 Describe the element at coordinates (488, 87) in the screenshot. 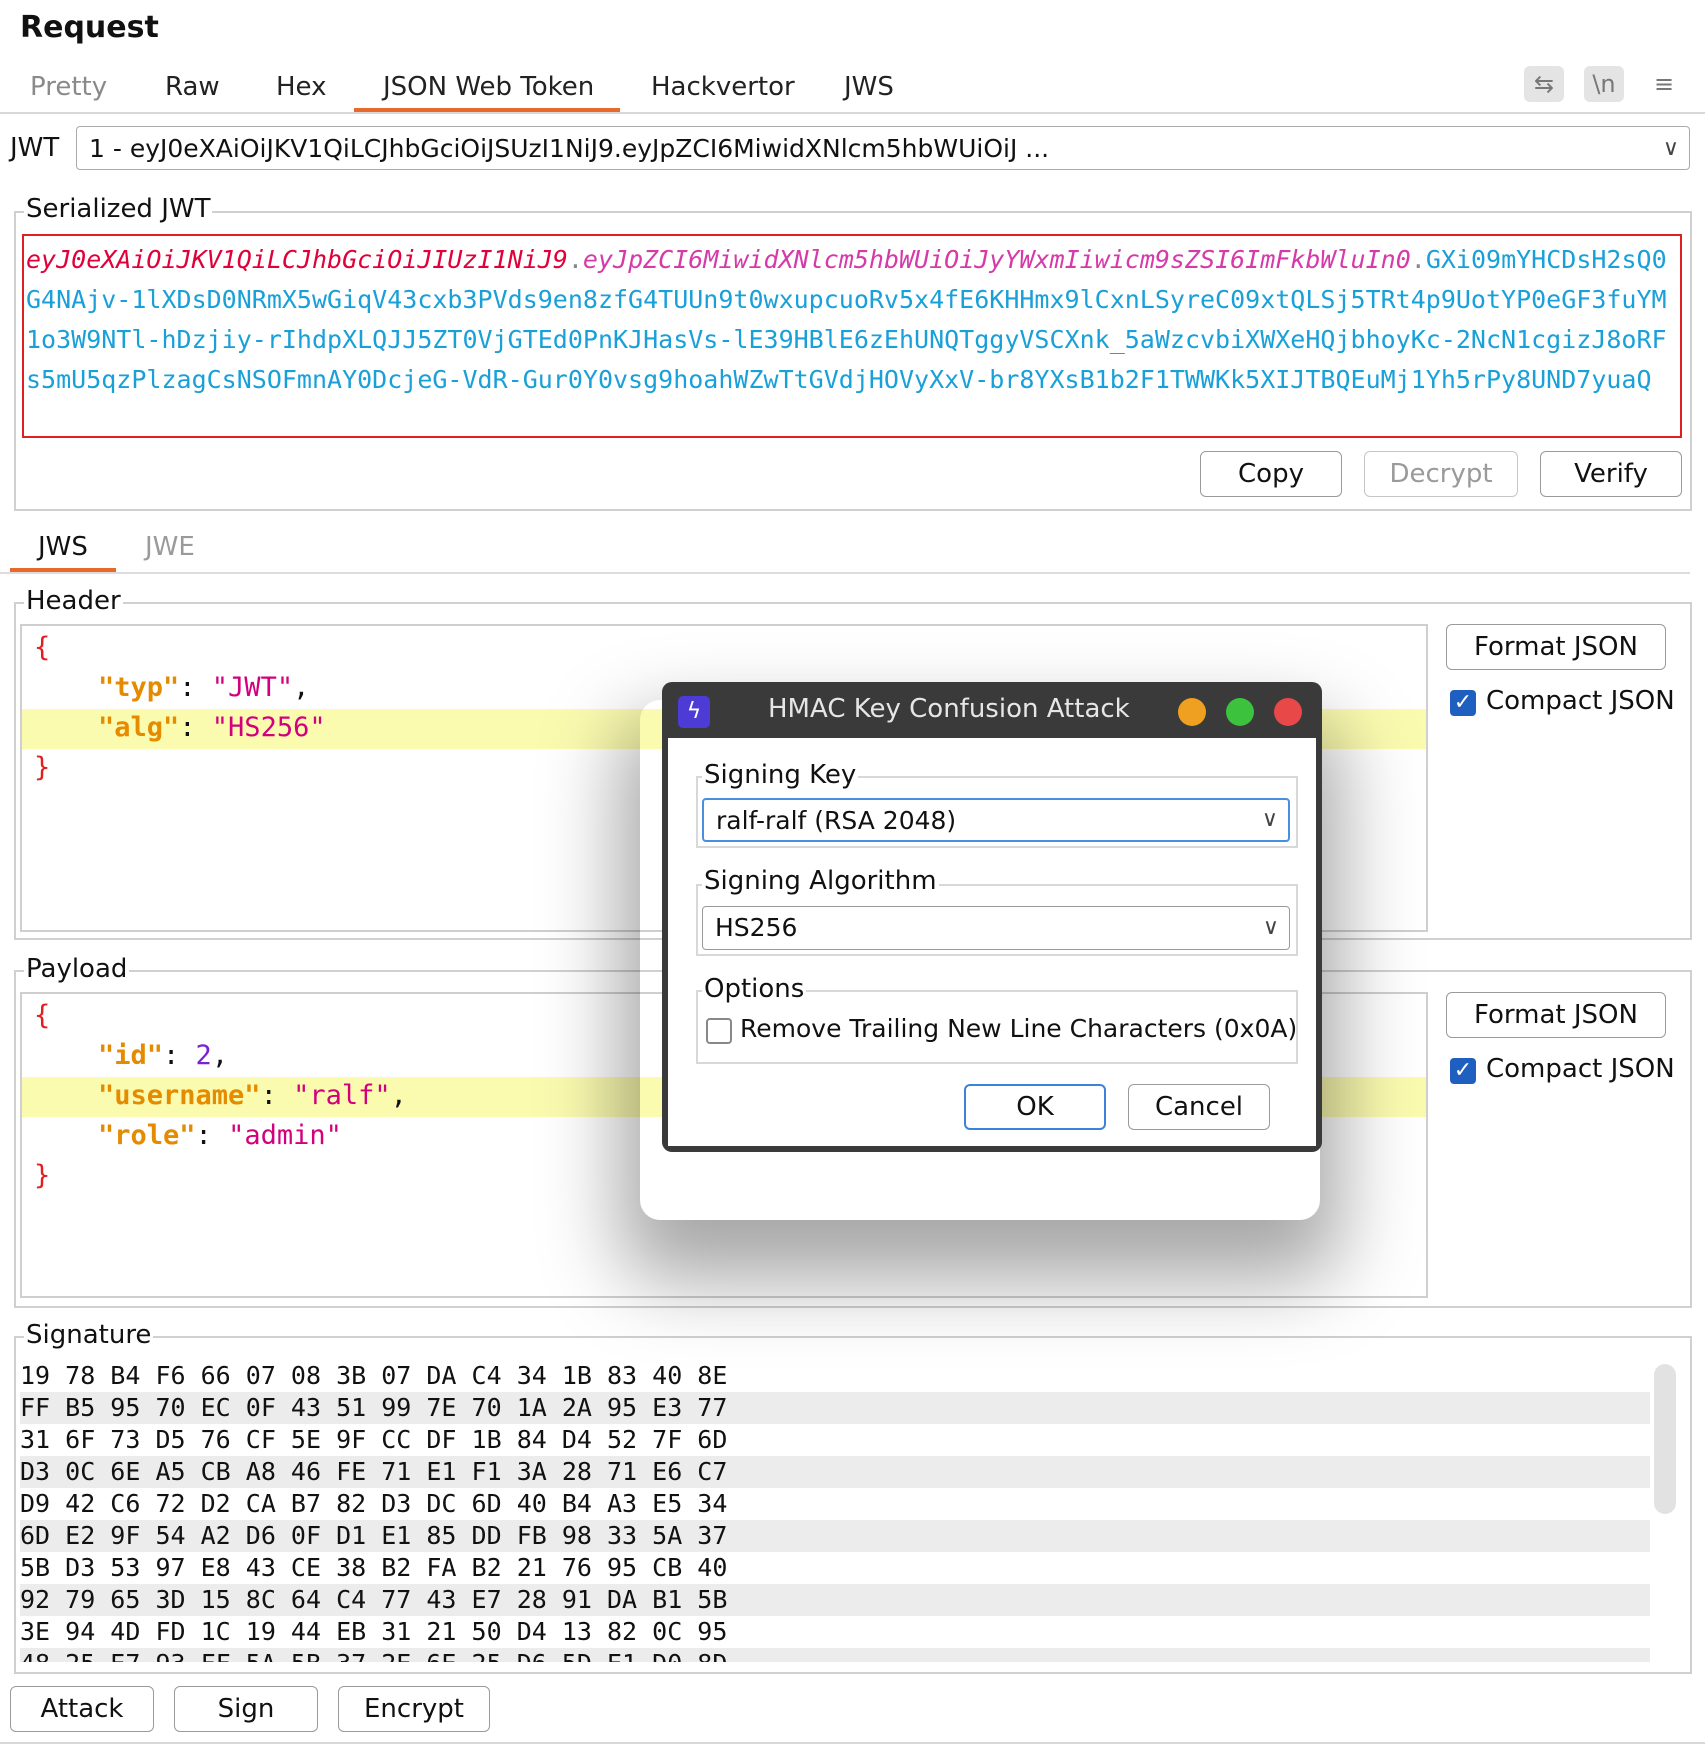

I see `tab-json-web-token: JSON Web Token` at that location.